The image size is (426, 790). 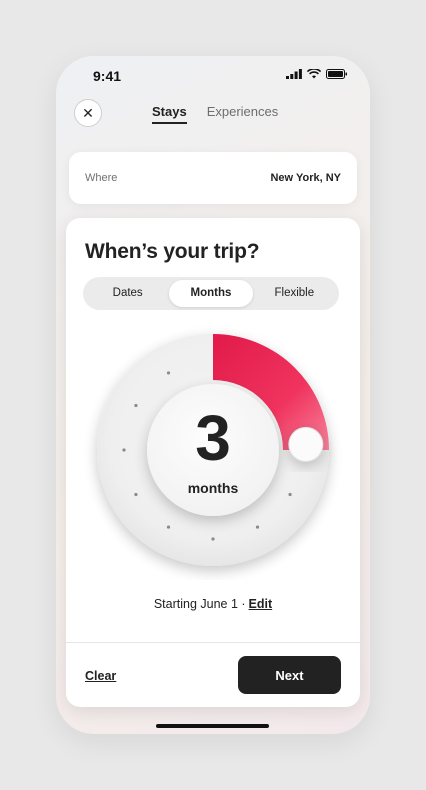 I want to click on where-value: New York, NY, so click(x=305, y=178).